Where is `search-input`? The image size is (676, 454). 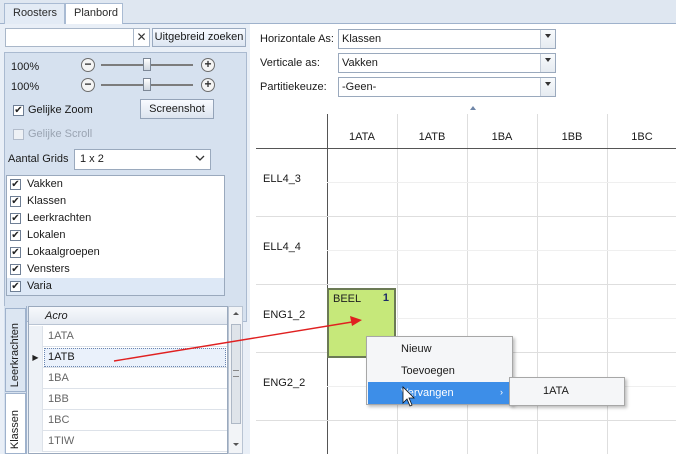 search-input is located at coordinates (69, 37).